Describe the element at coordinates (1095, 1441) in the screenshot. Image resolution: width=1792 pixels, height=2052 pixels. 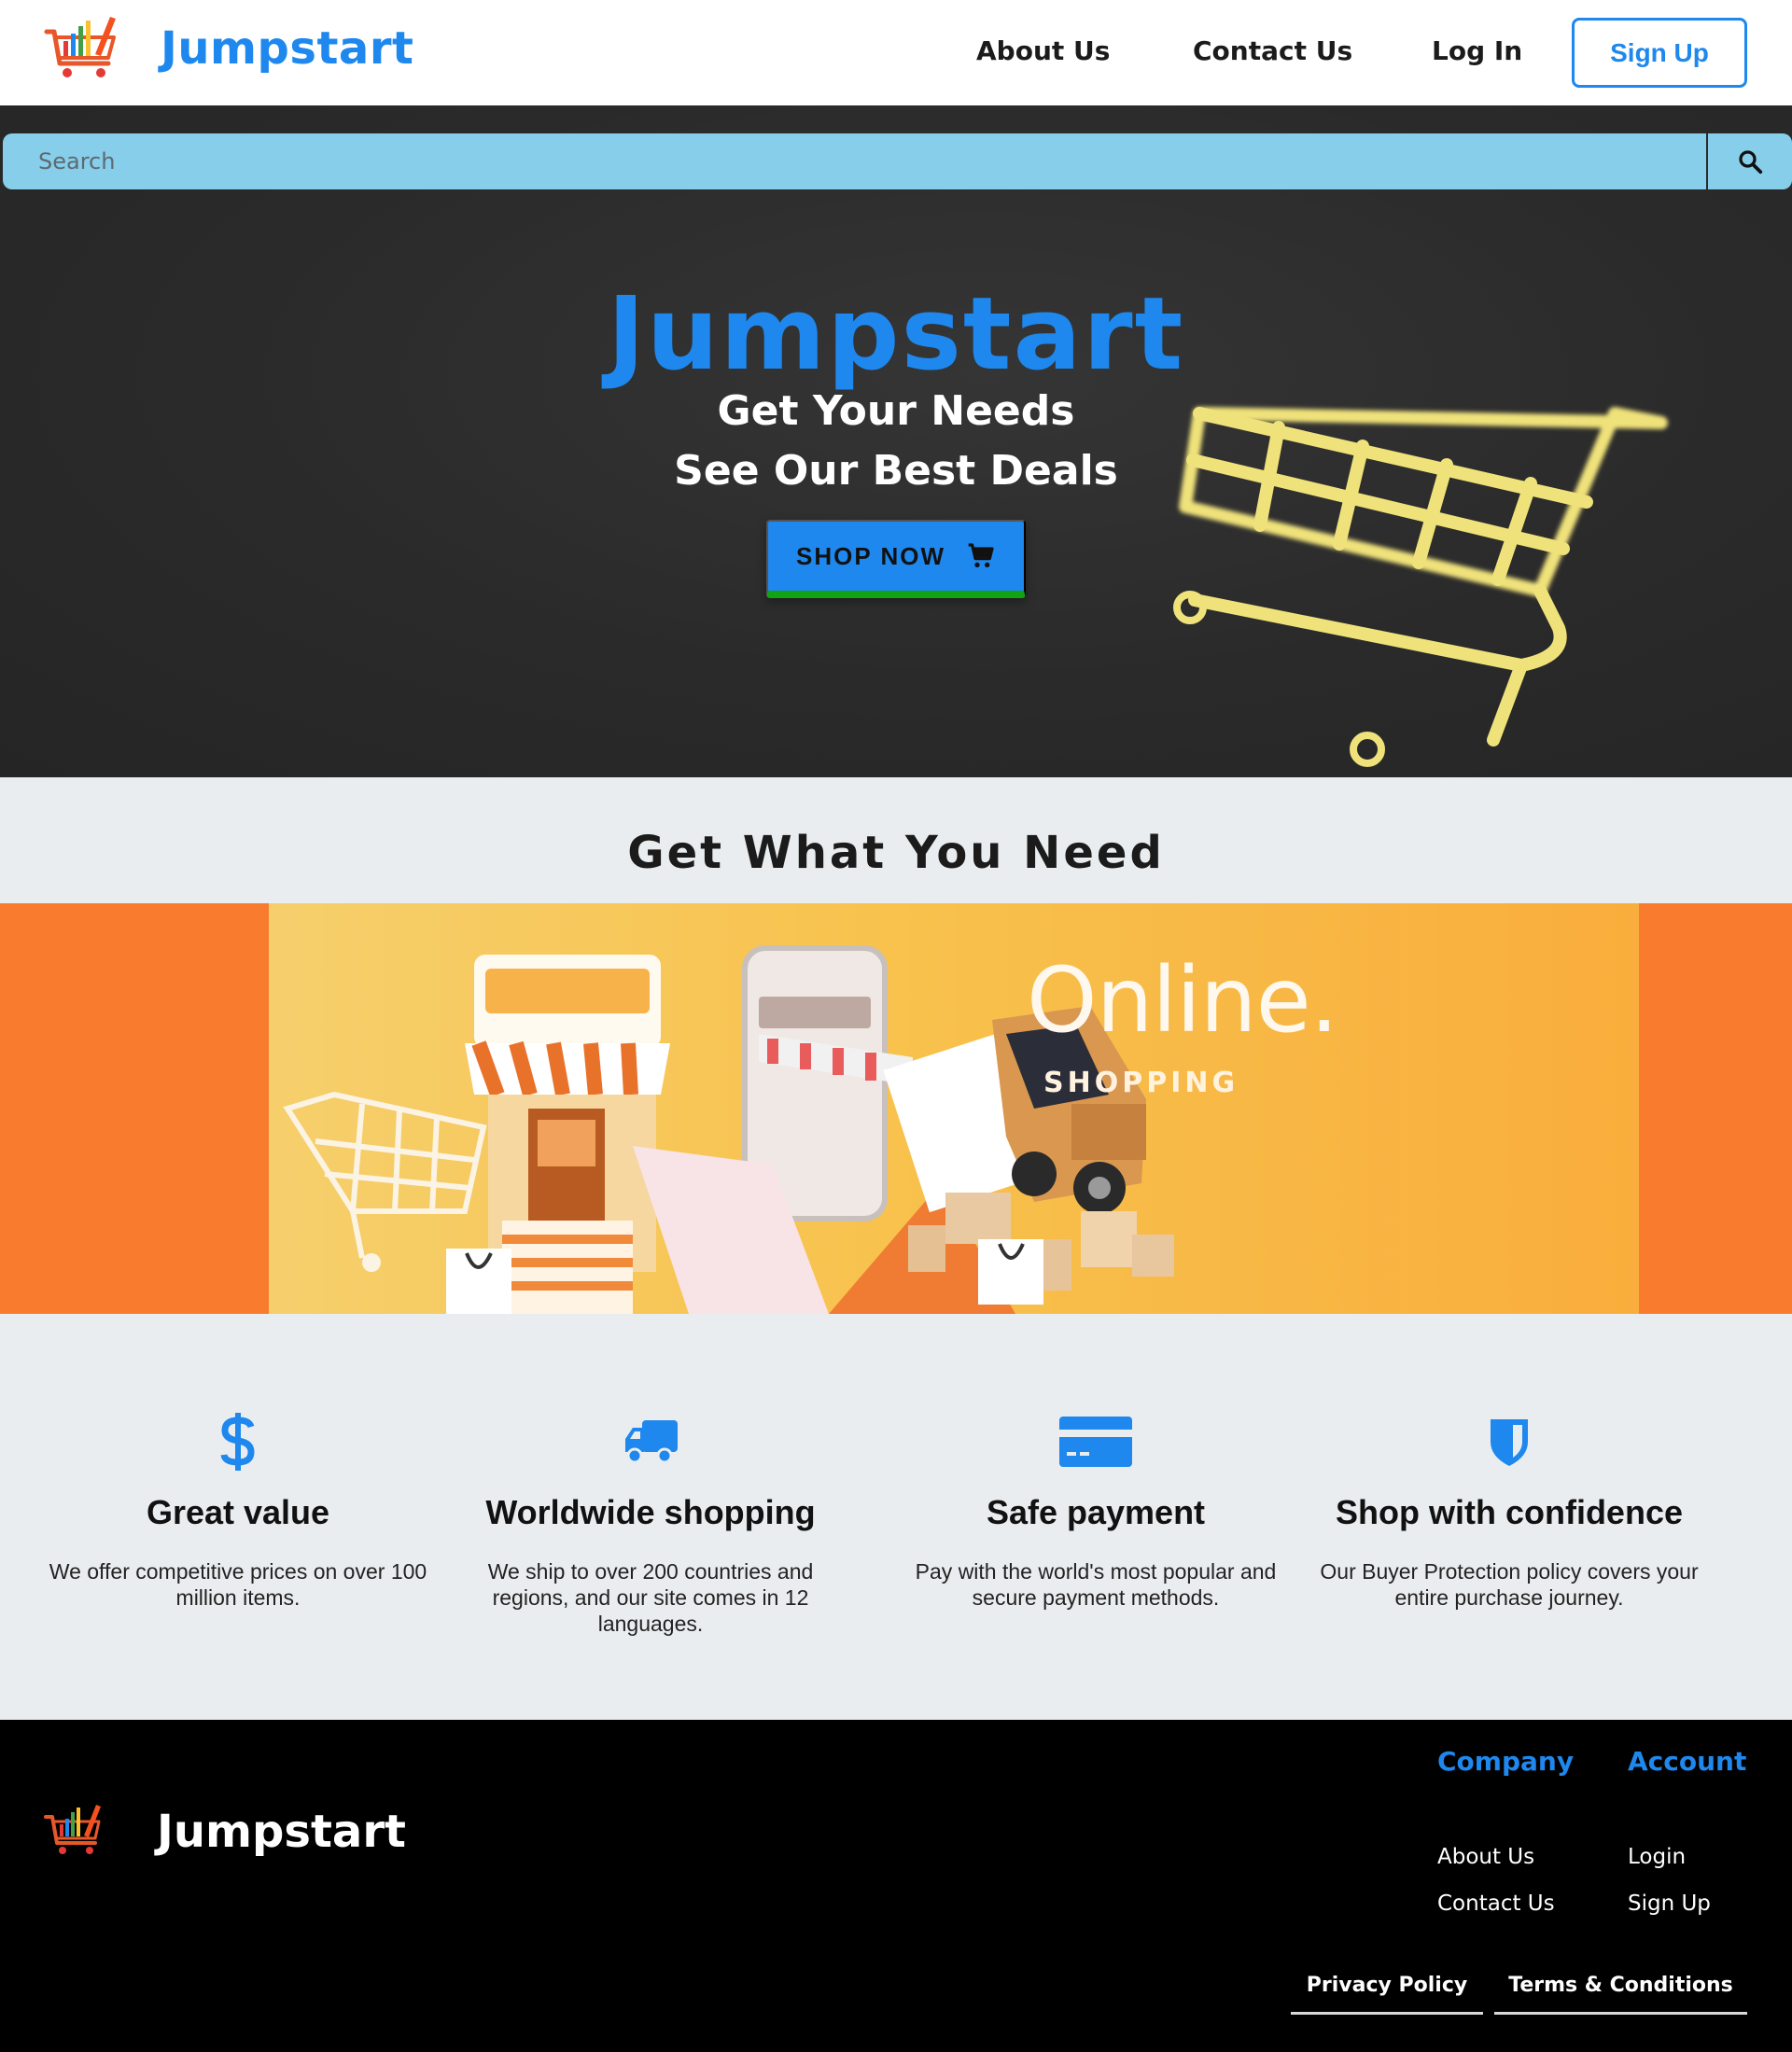
I see `credit-card-icon` at that location.